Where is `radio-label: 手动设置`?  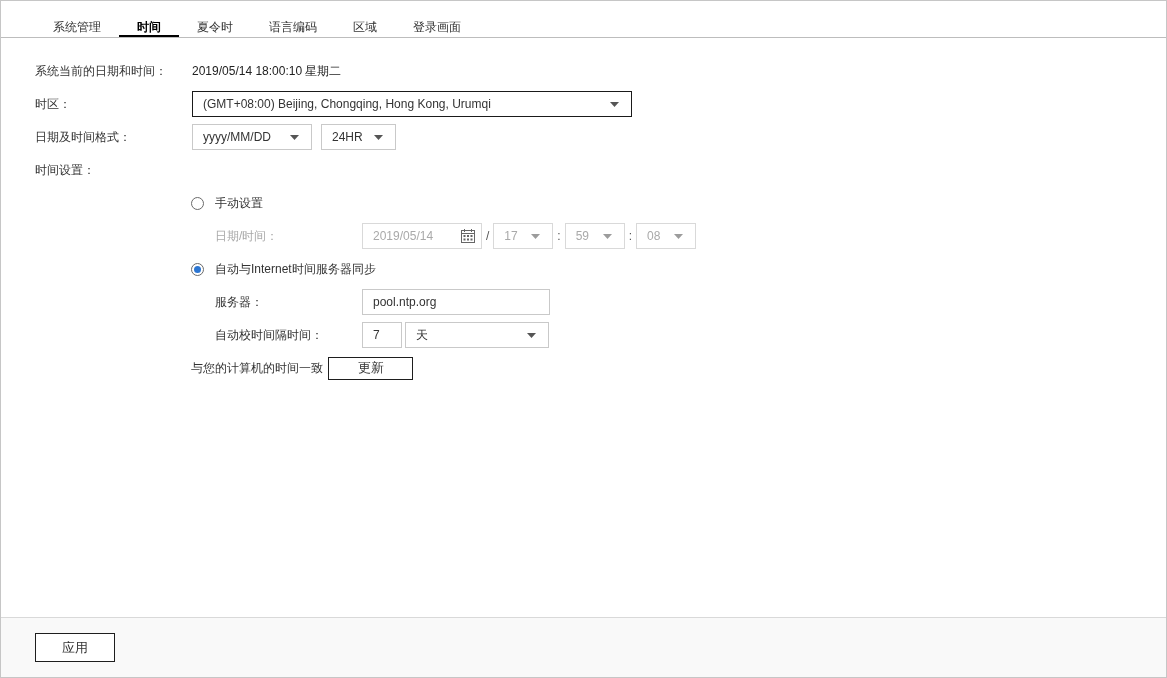 radio-label: 手动设置 is located at coordinates (239, 203).